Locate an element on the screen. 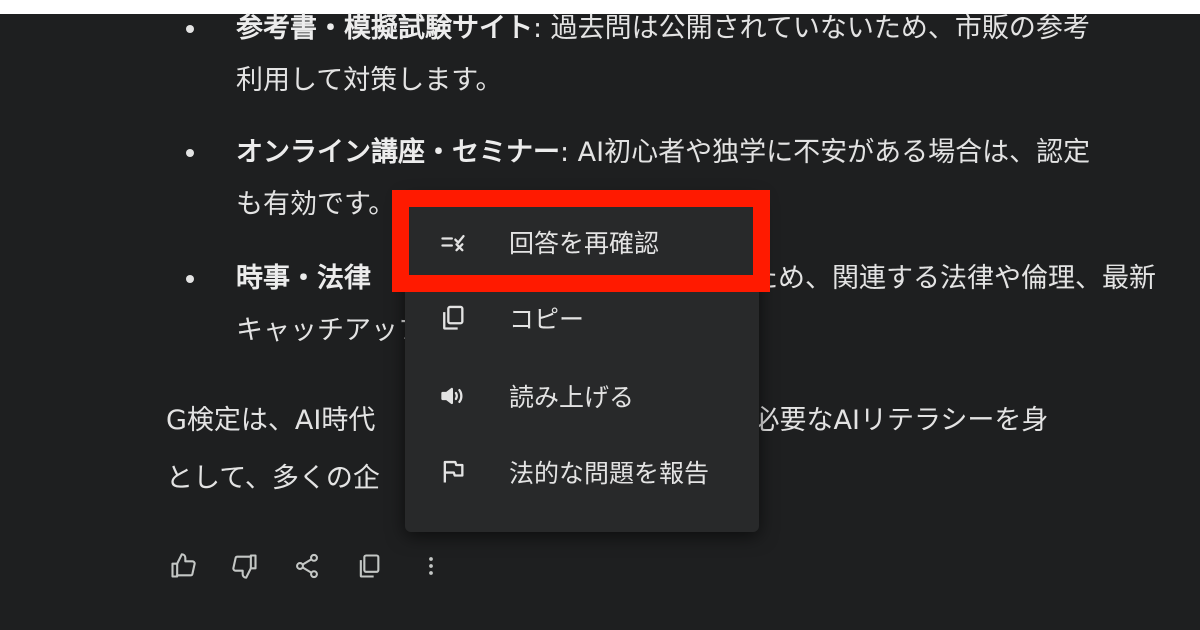  list-item-line-1: オンライン講座・セミナー: AI初心者や独学に不安がある場合は、認定 is located at coordinates (663, 153).